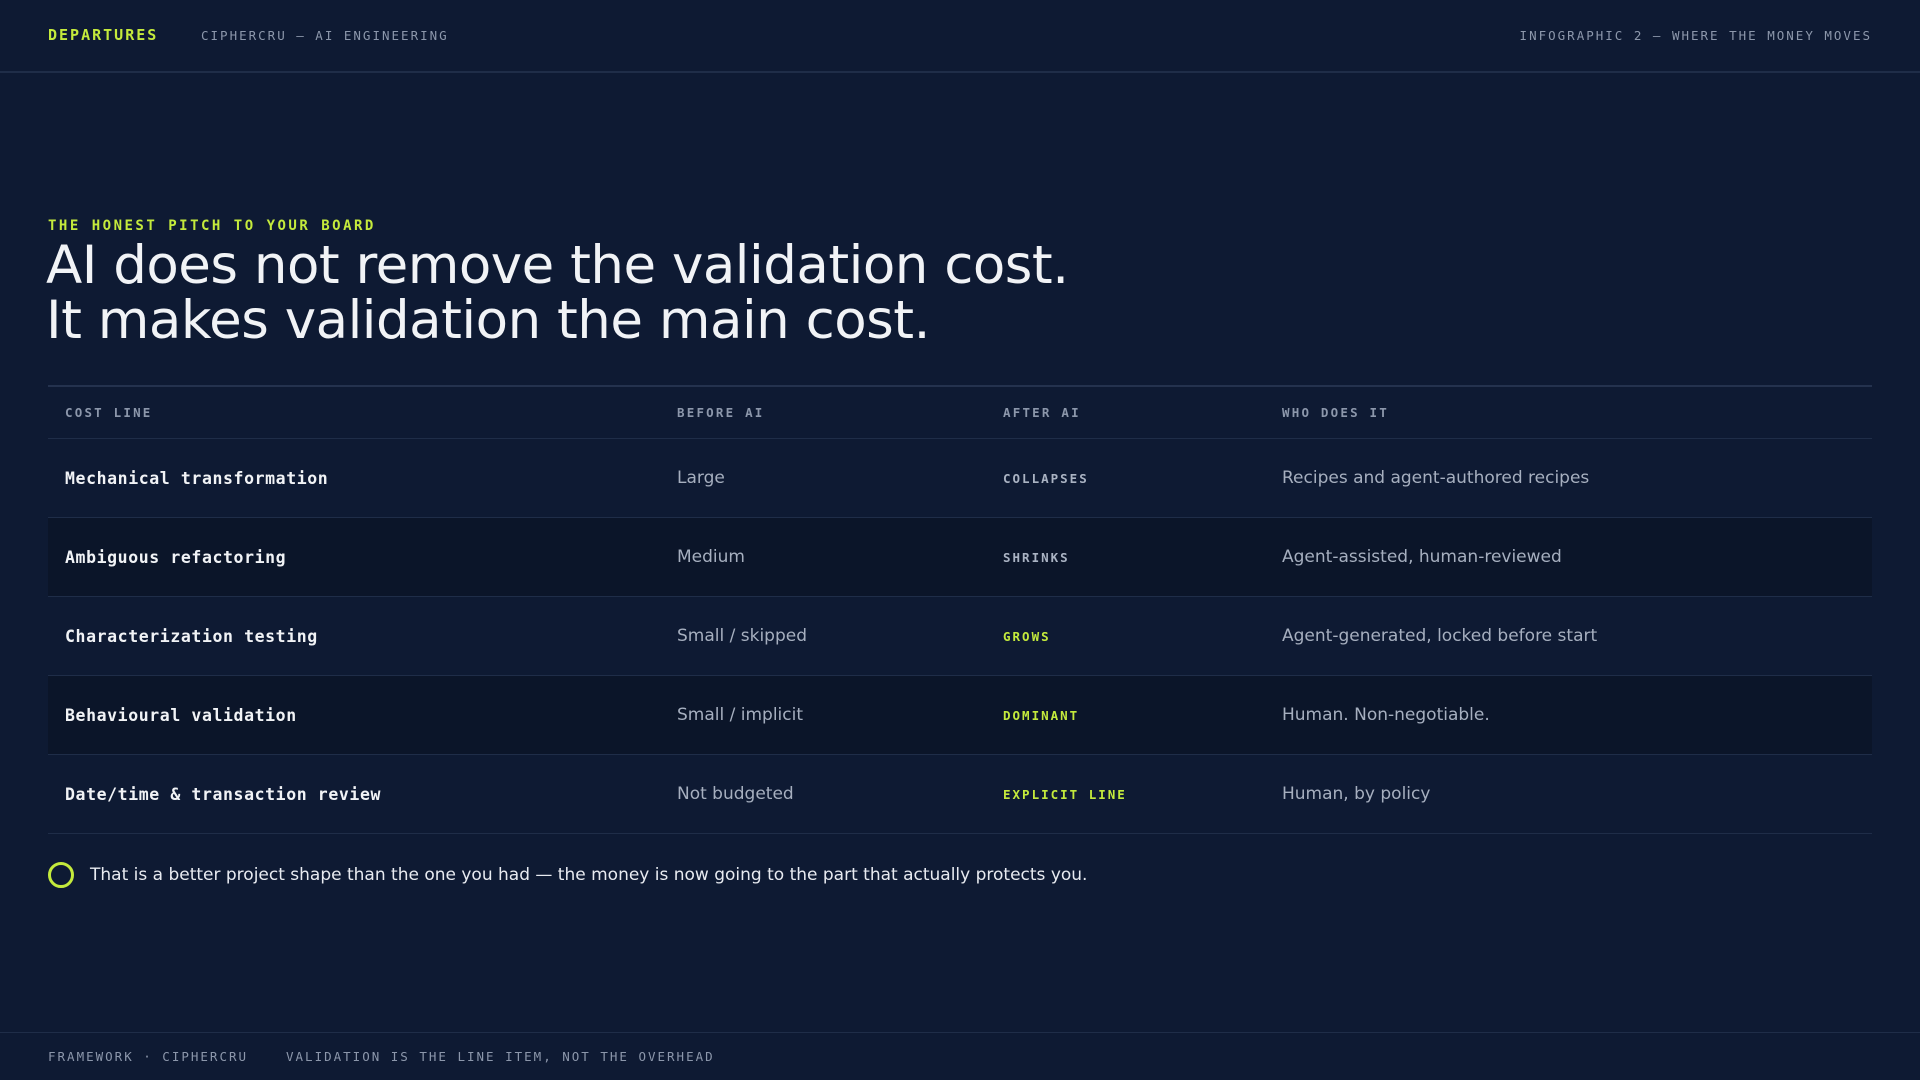  What do you see at coordinates (701, 478) in the screenshot?
I see `before-ai-value: Large` at bounding box center [701, 478].